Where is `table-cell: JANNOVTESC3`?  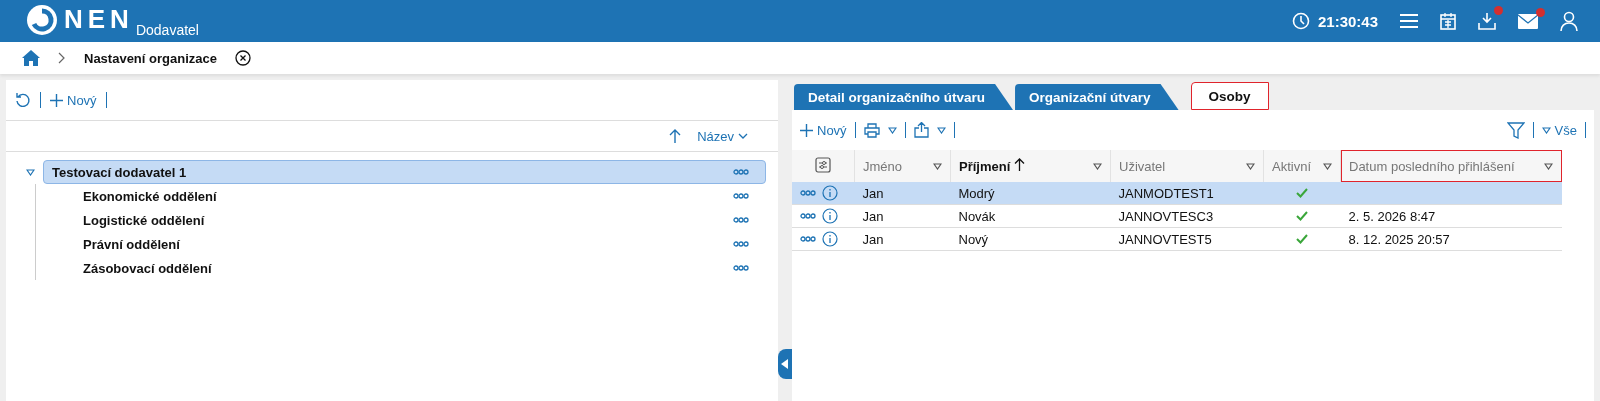 table-cell: JANNOVTESC3 is located at coordinates (1166, 216).